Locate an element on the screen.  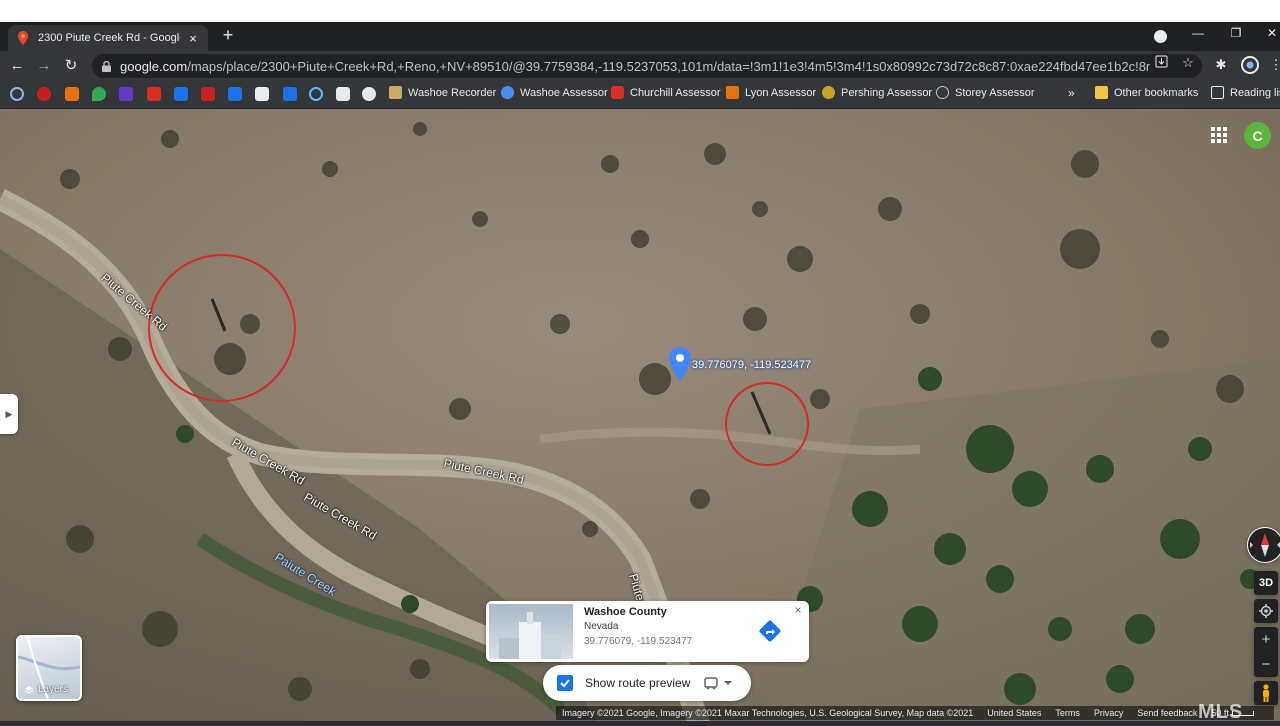
close-window-button: ✕ is located at coordinates (1271, 33).